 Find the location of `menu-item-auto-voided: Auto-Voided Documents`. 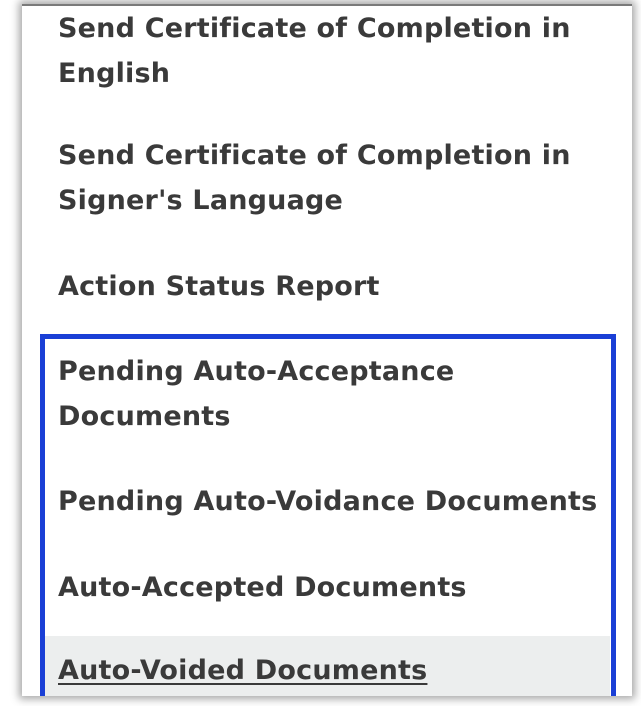

menu-item-auto-voided: Auto-Voided Documents is located at coordinates (338, 670).